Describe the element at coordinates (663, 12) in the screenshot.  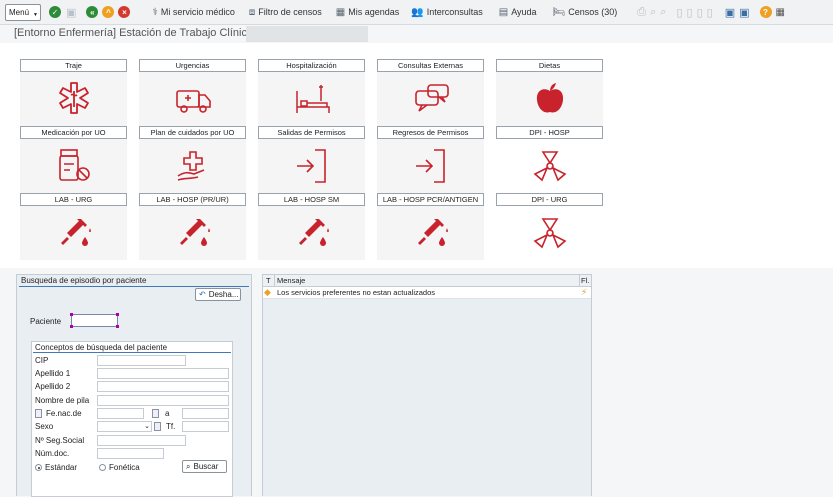
I see `find-next-icon: ⌕` at that location.